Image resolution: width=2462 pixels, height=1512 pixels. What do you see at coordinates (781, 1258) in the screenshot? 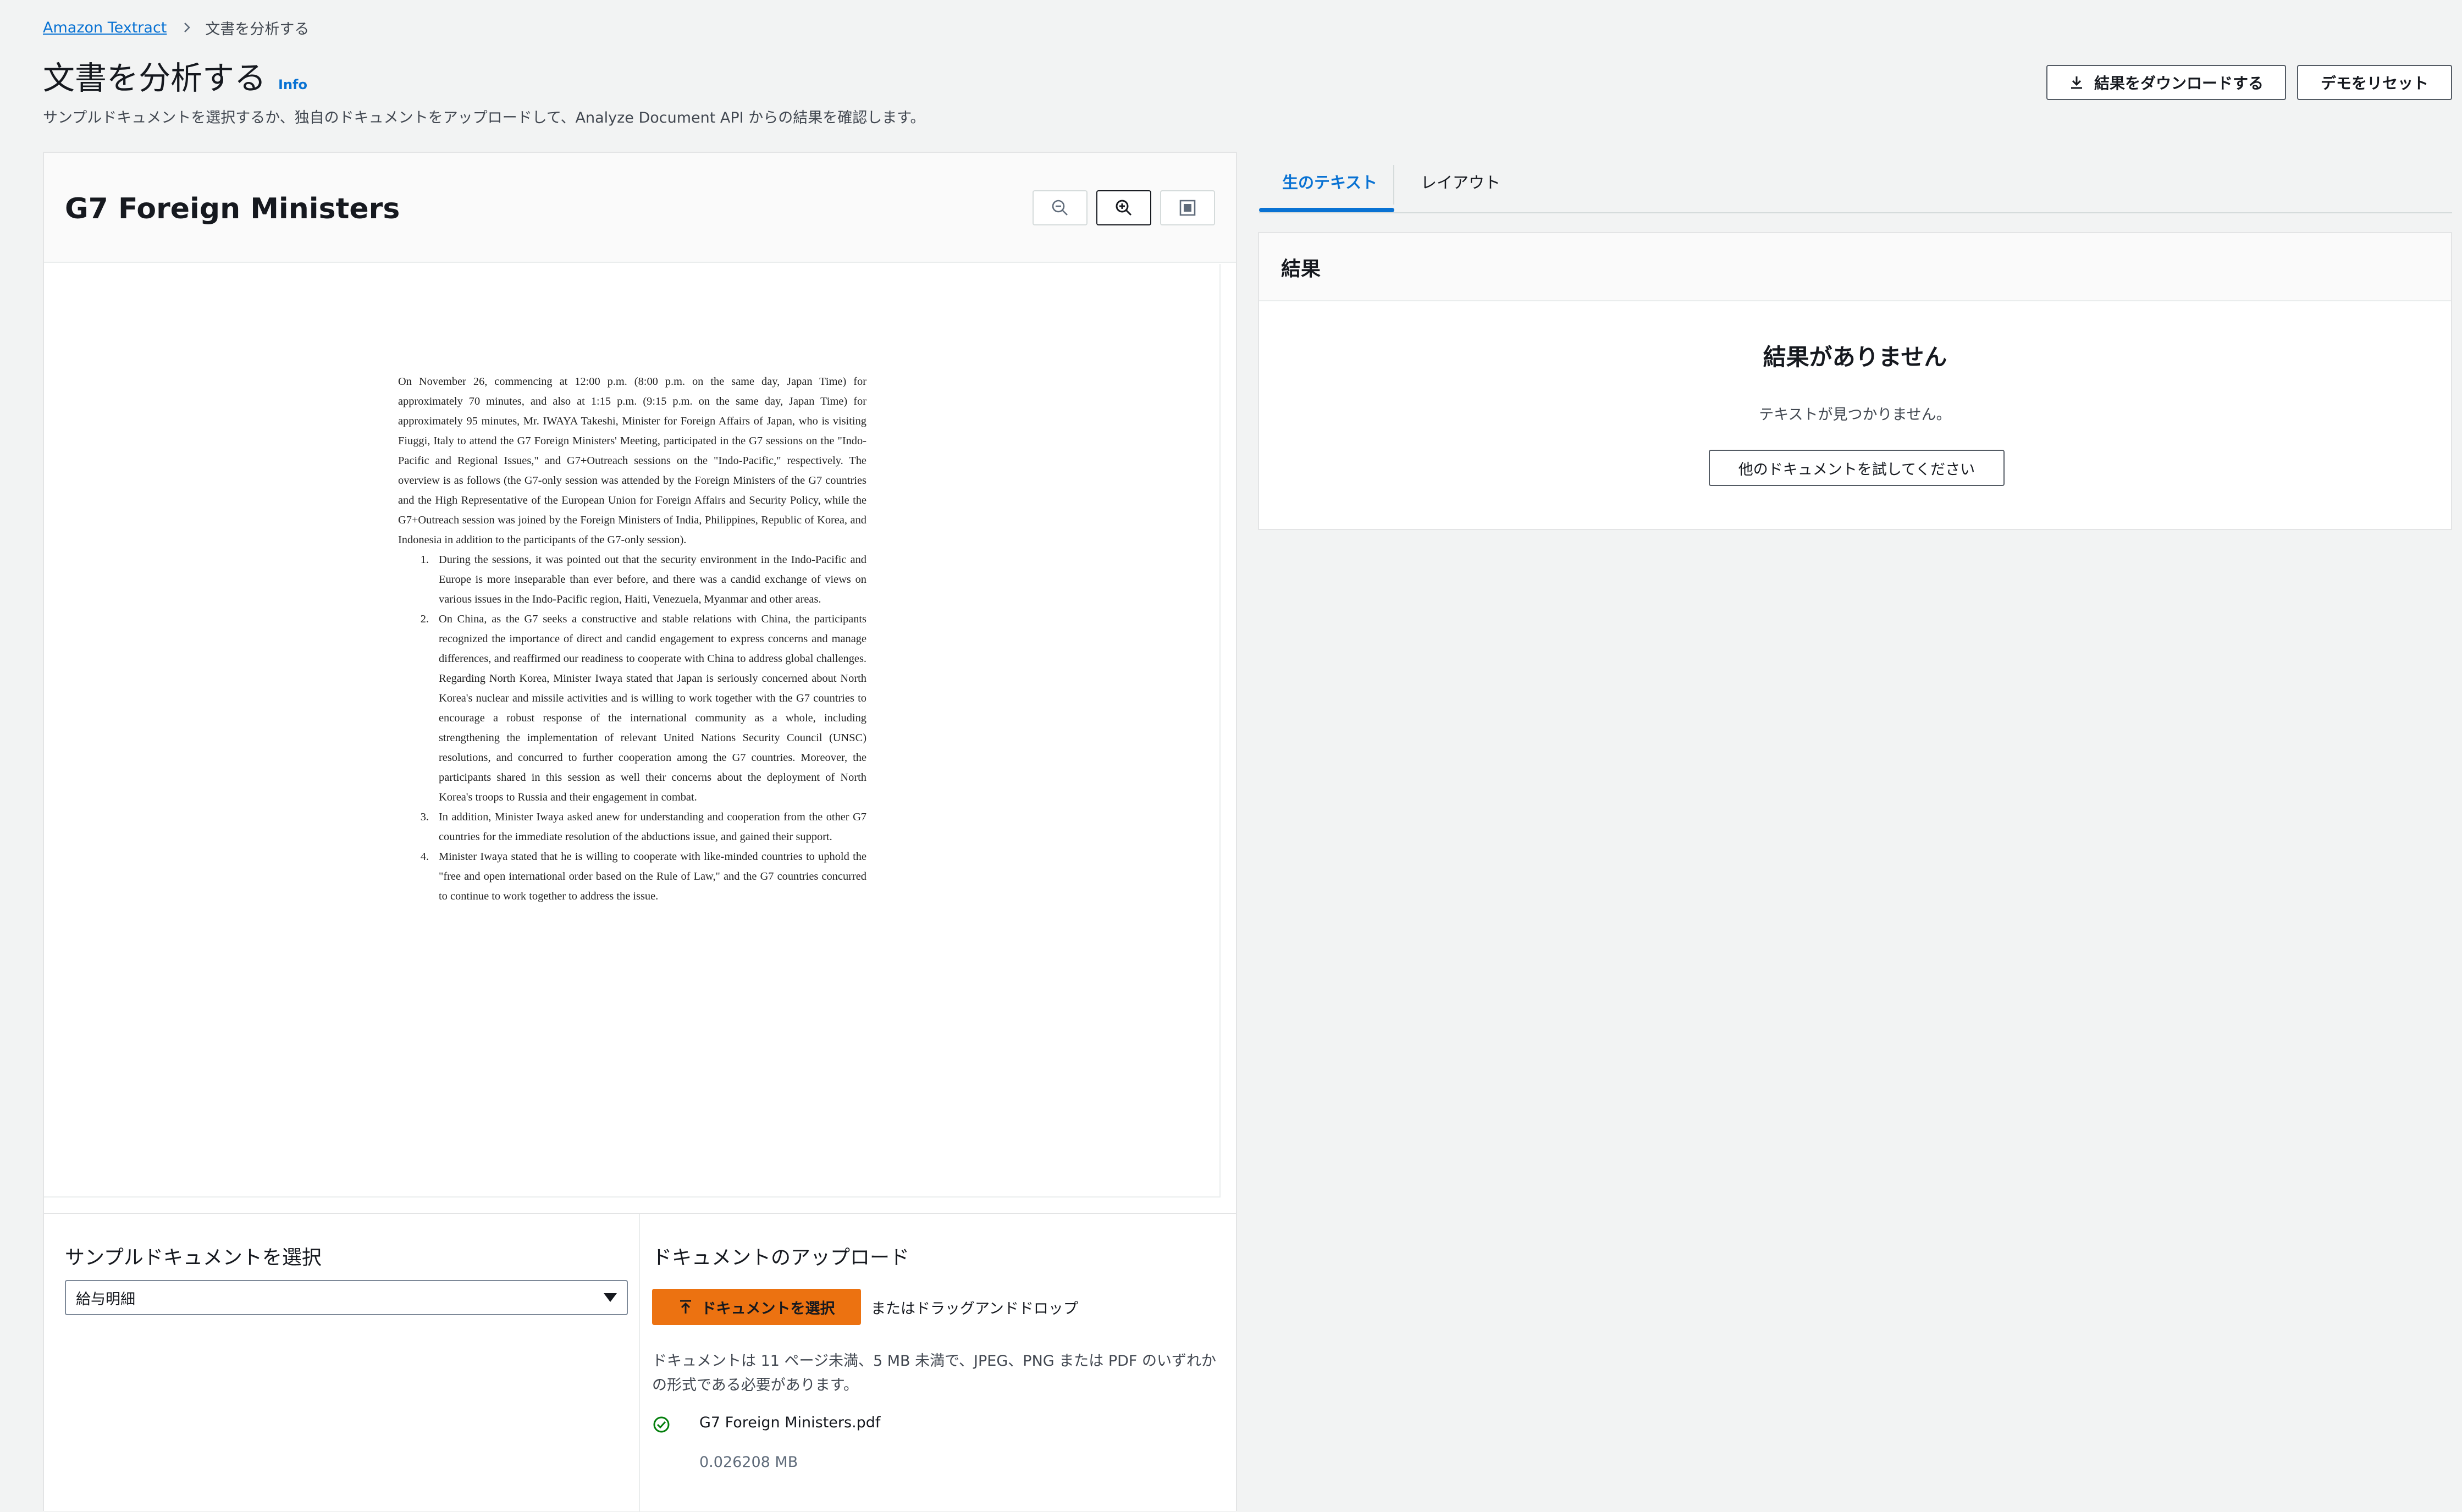
I see `upload-heading: ドキュメントのアップロード` at bounding box center [781, 1258].